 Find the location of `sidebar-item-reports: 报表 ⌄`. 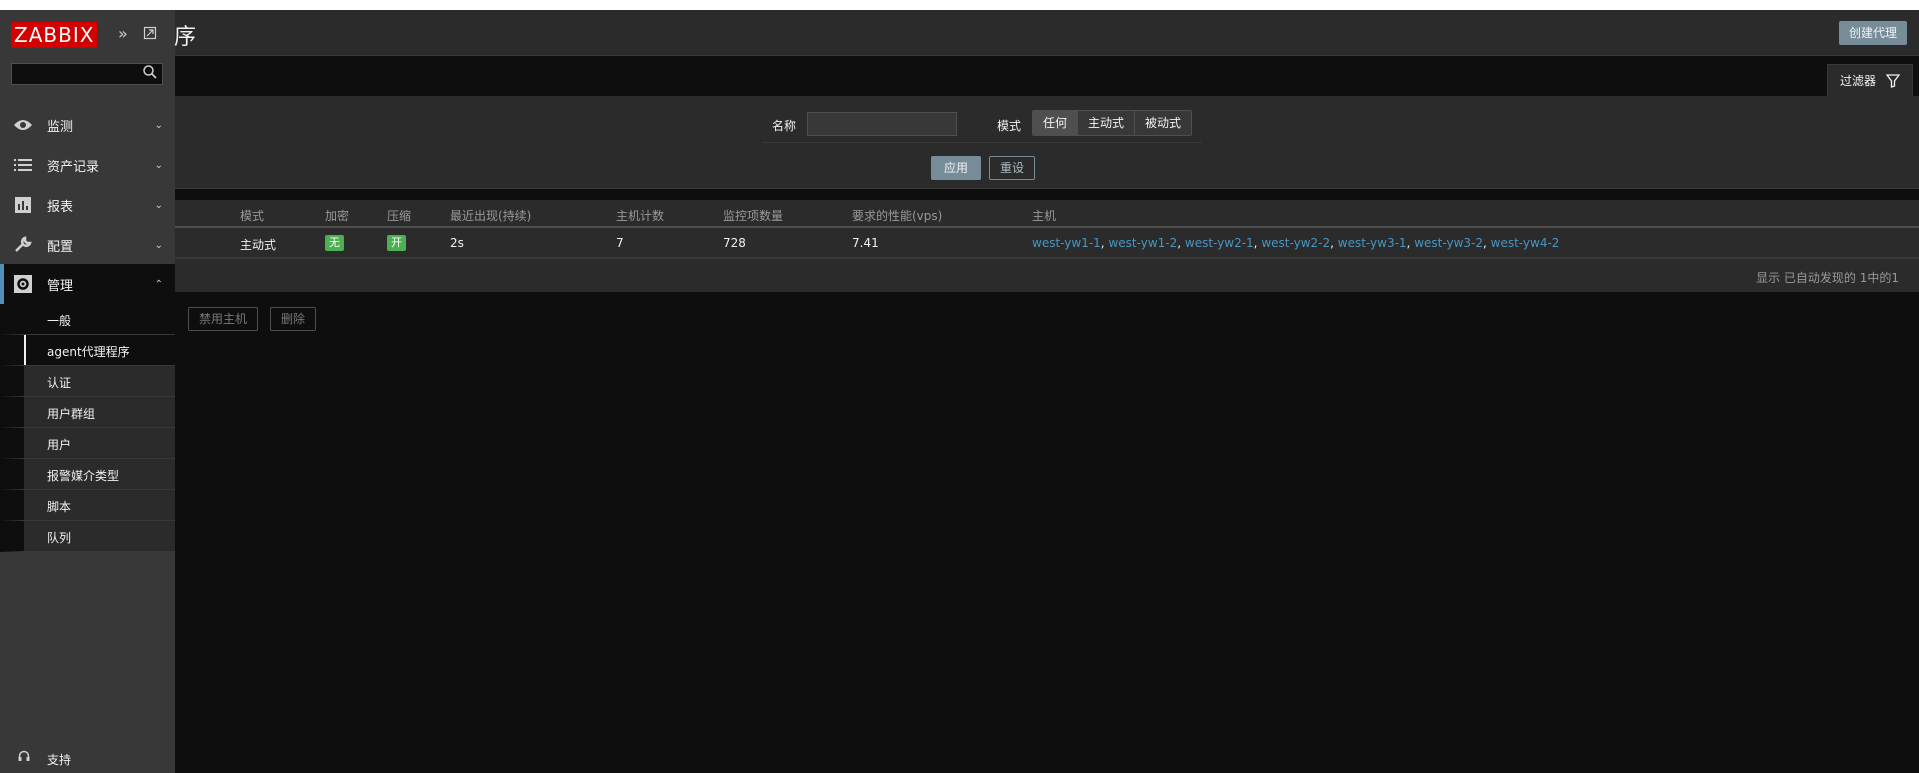

sidebar-item-reports: 报表 ⌄ is located at coordinates (87, 205).